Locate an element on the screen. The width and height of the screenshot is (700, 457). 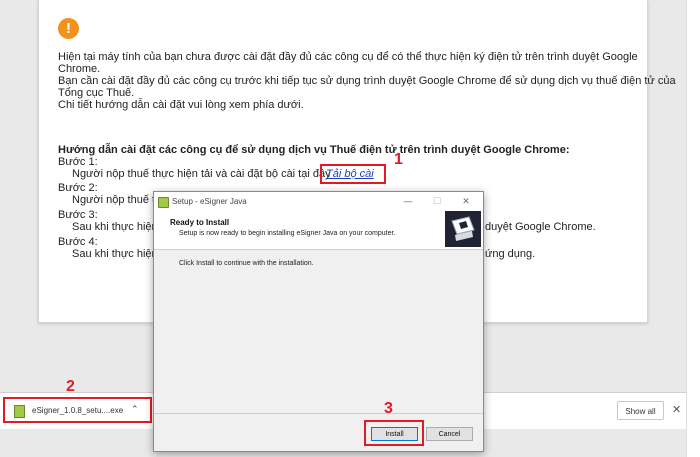
step-text-tail: ứng dụng. is located at coordinates (510, 254).